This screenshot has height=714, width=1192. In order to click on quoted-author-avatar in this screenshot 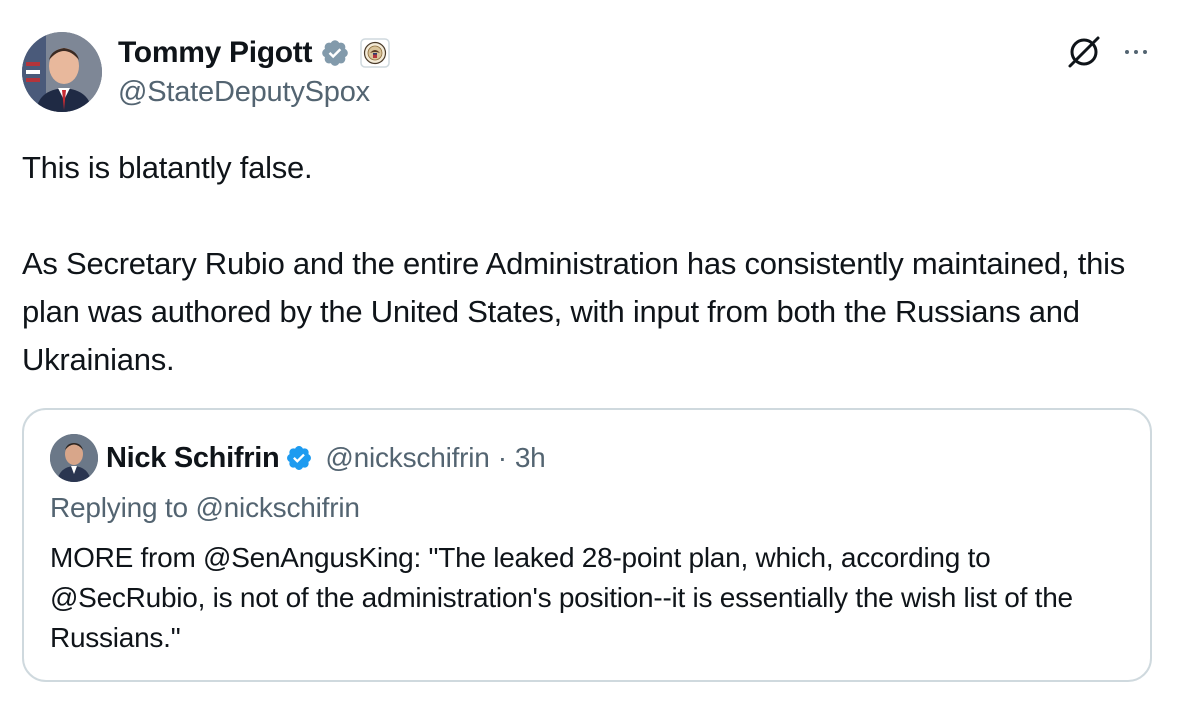, I will do `click(74, 458)`.